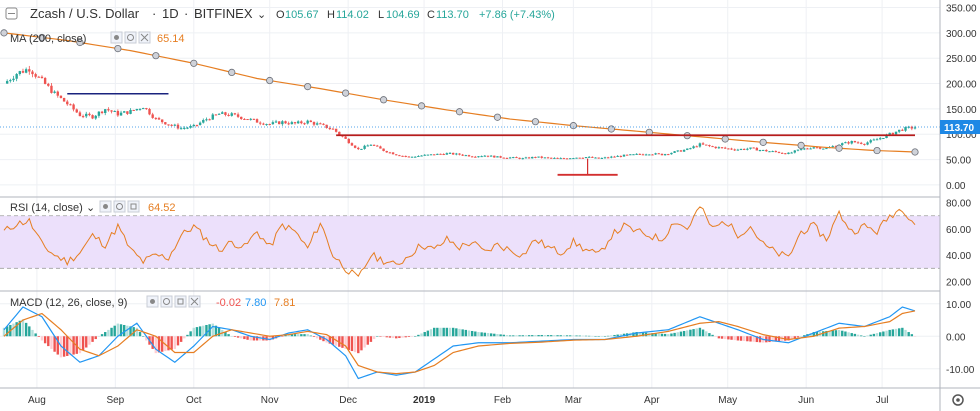 The width and height of the screenshot is (980, 411). What do you see at coordinates (261, 15) in the screenshot?
I see `chevron-down-icon: ⌄` at bounding box center [261, 15].